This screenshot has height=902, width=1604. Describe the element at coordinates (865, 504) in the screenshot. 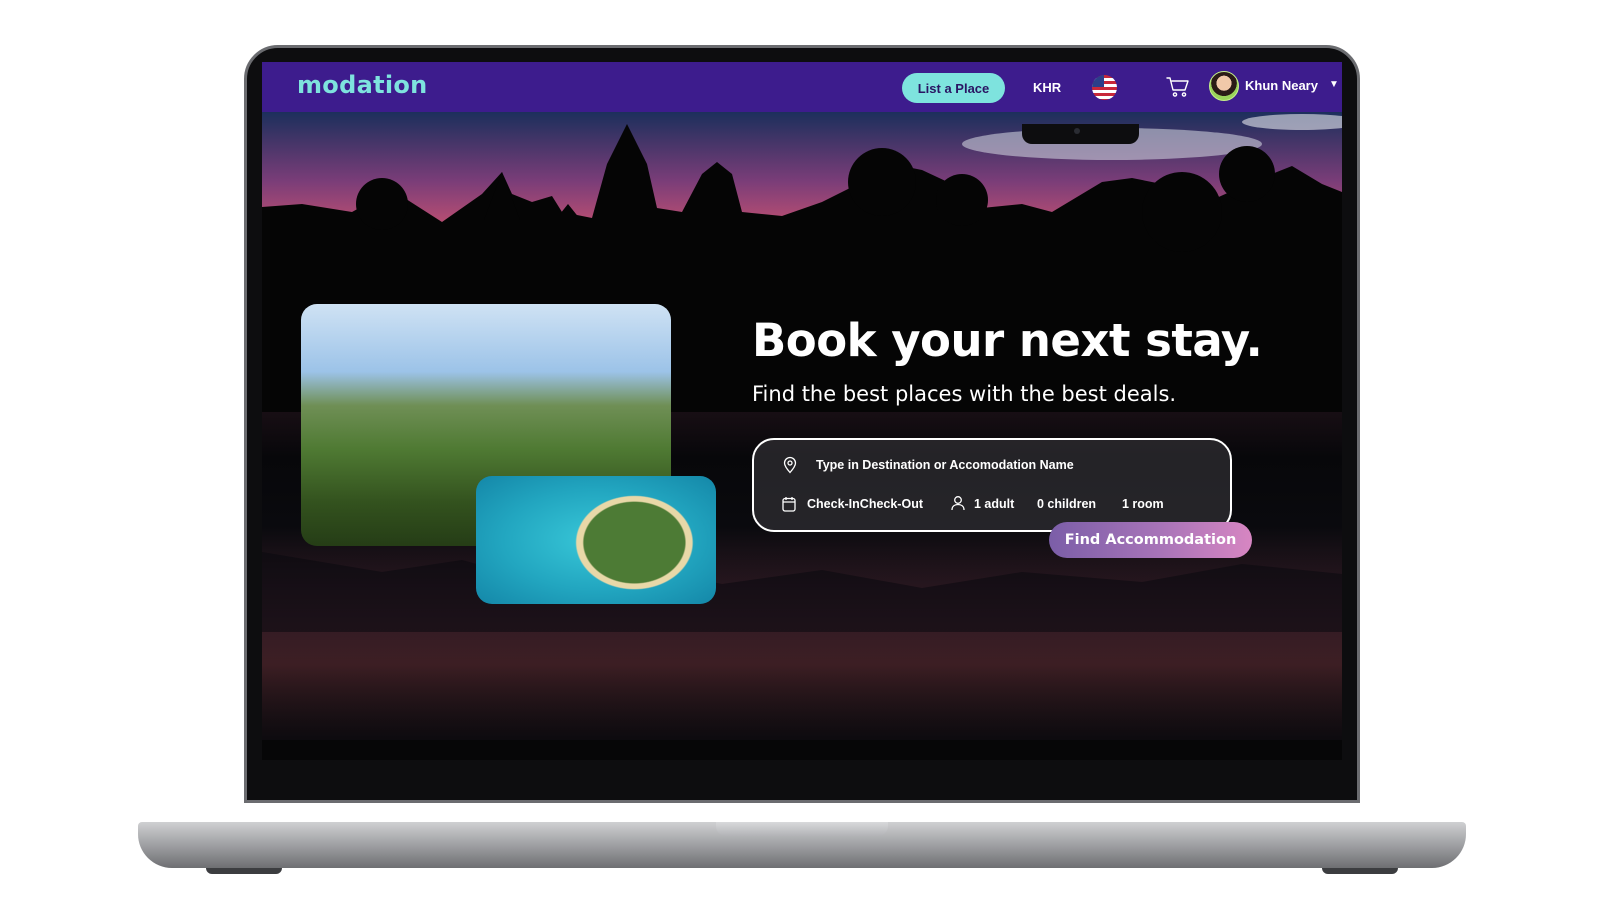

I see `check-in-check-out-field: Check-InCheck-Out` at that location.